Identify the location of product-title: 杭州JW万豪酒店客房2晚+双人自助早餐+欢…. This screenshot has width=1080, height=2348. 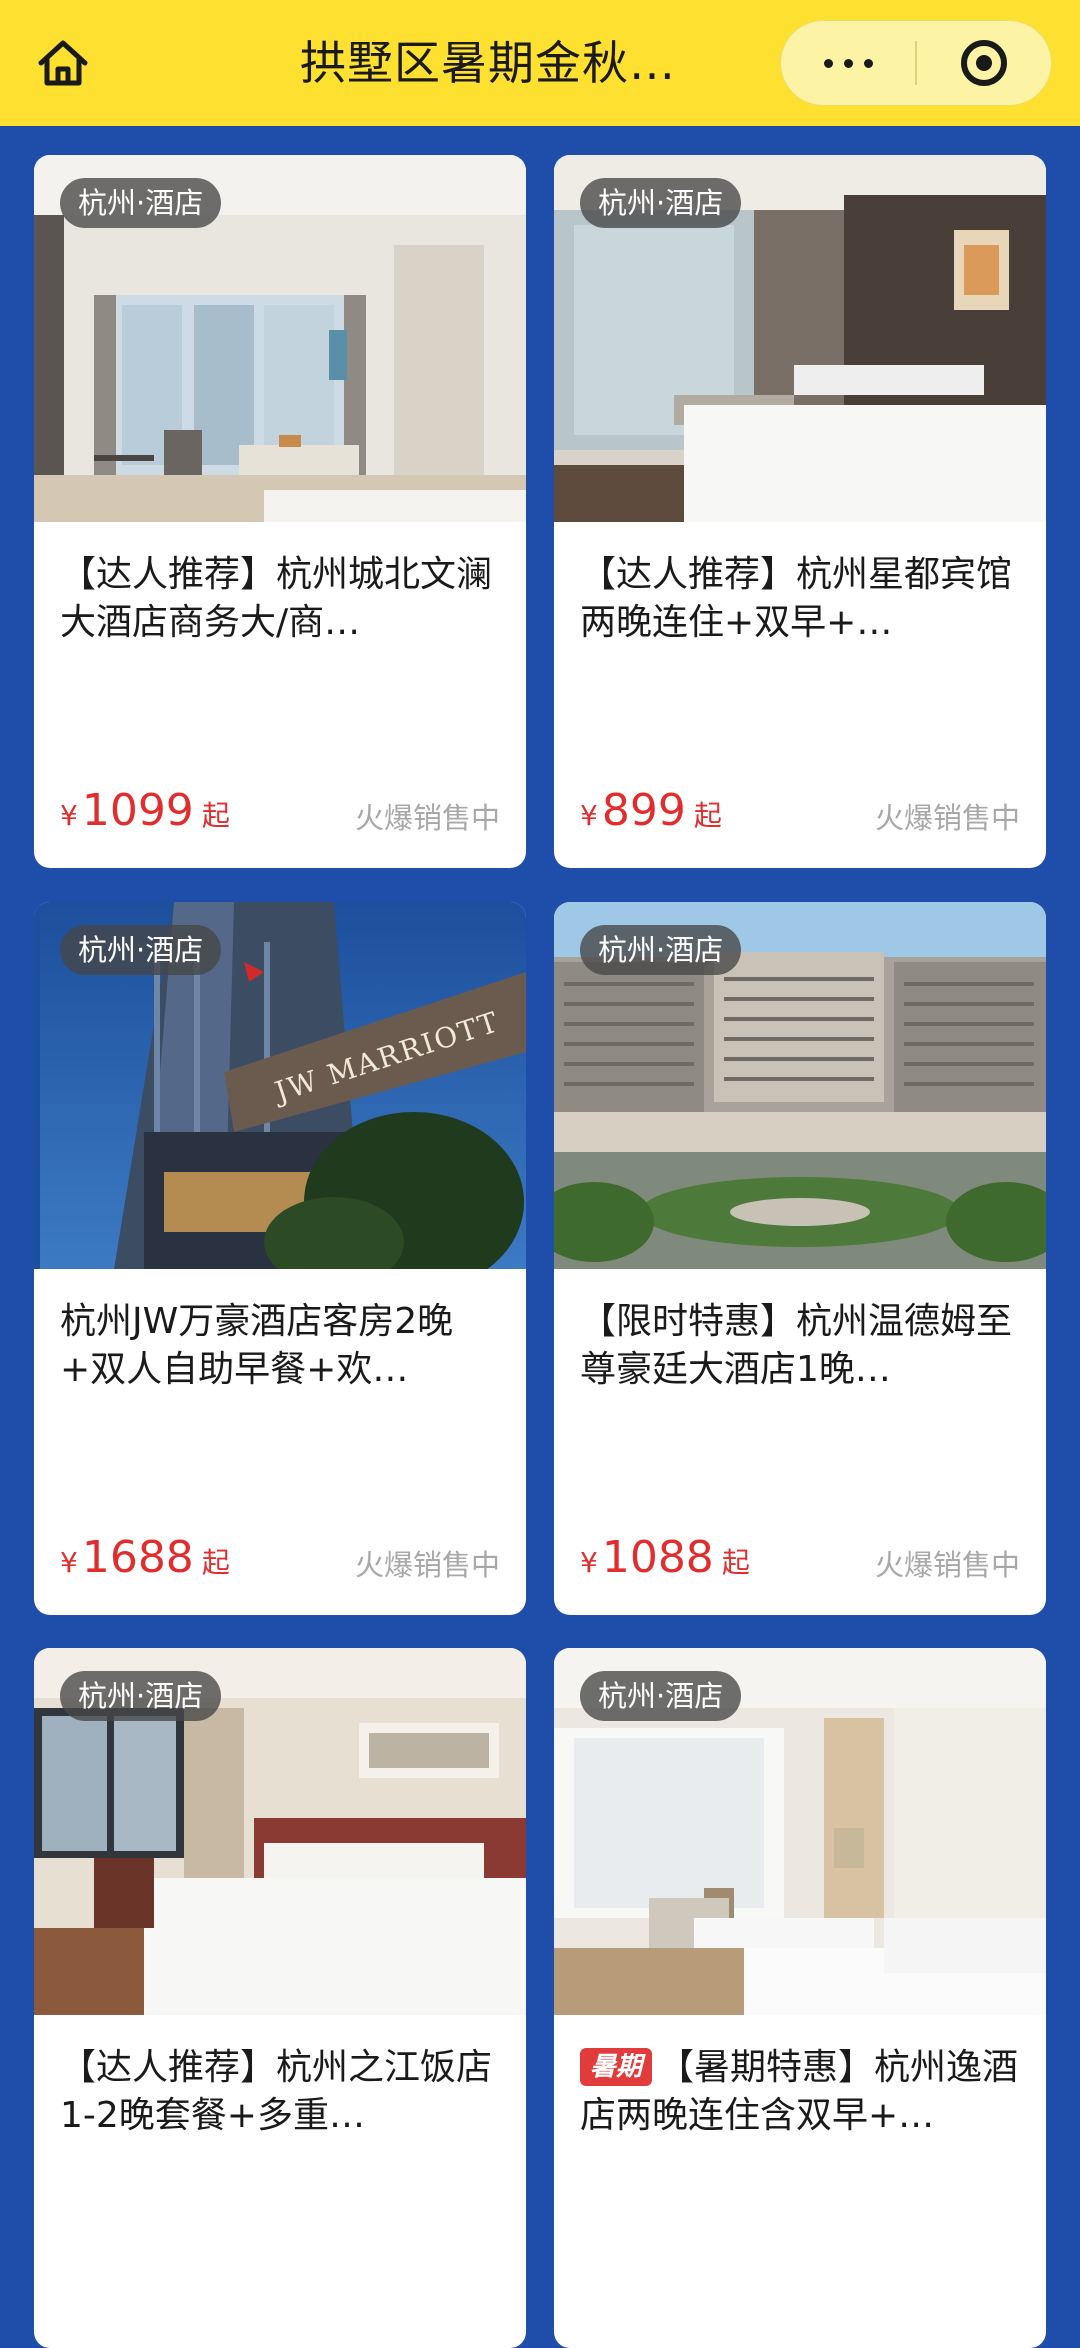
(257, 1345).